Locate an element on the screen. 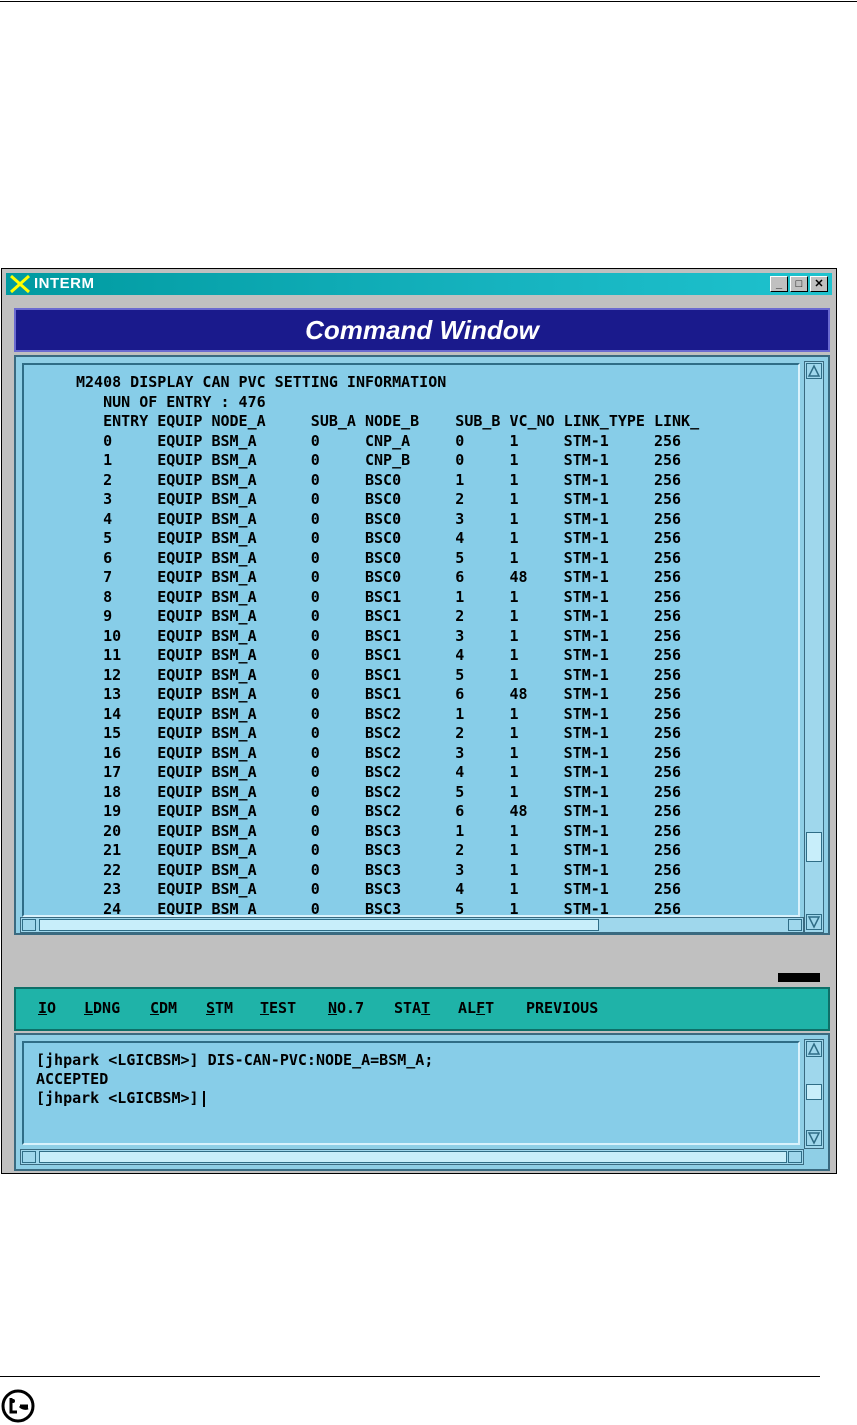  page-top-rule is located at coordinates (428, 1).